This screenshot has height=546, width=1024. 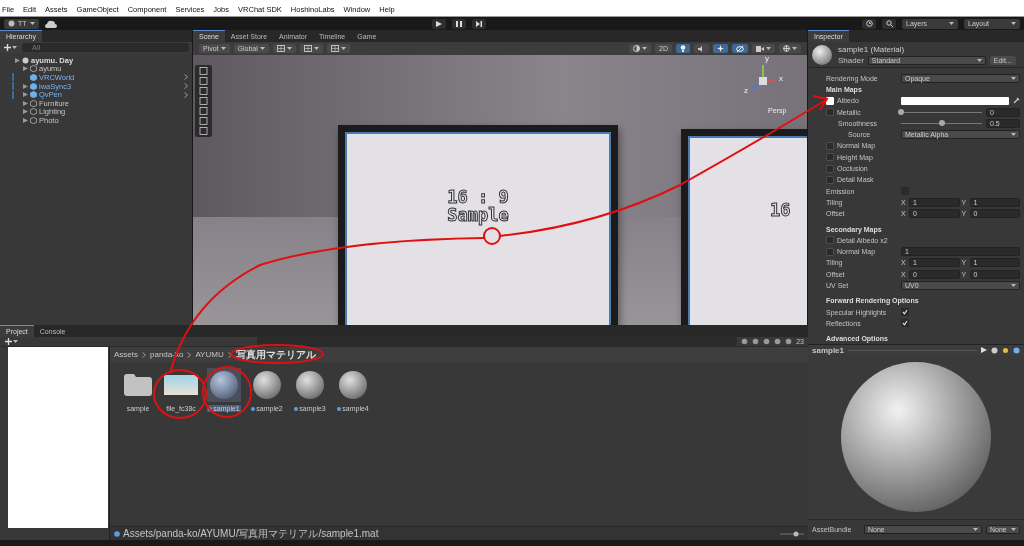 I want to click on pause-button, so click(x=459, y=23).